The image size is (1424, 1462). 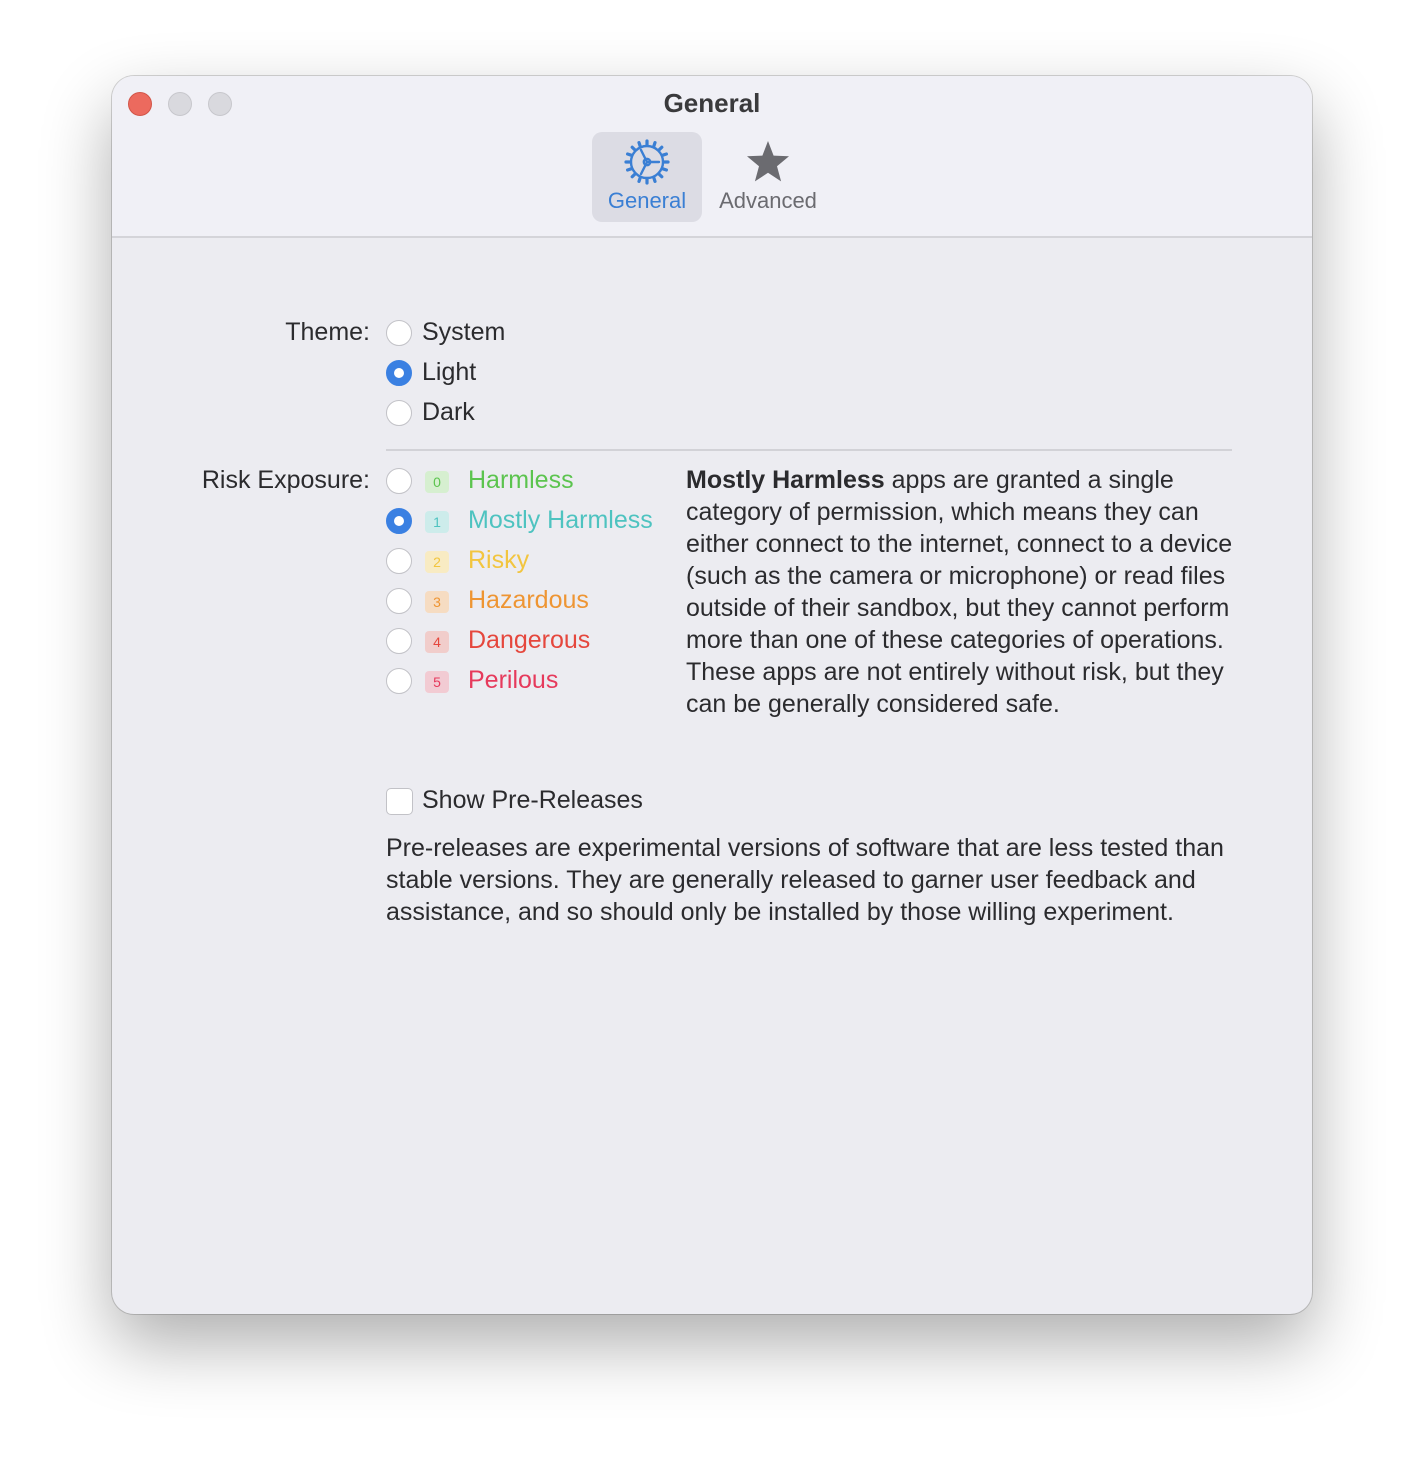 What do you see at coordinates (399, 481) in the screenshot?
I see `risk-harmless-radio` at bounding box center [399, 481].